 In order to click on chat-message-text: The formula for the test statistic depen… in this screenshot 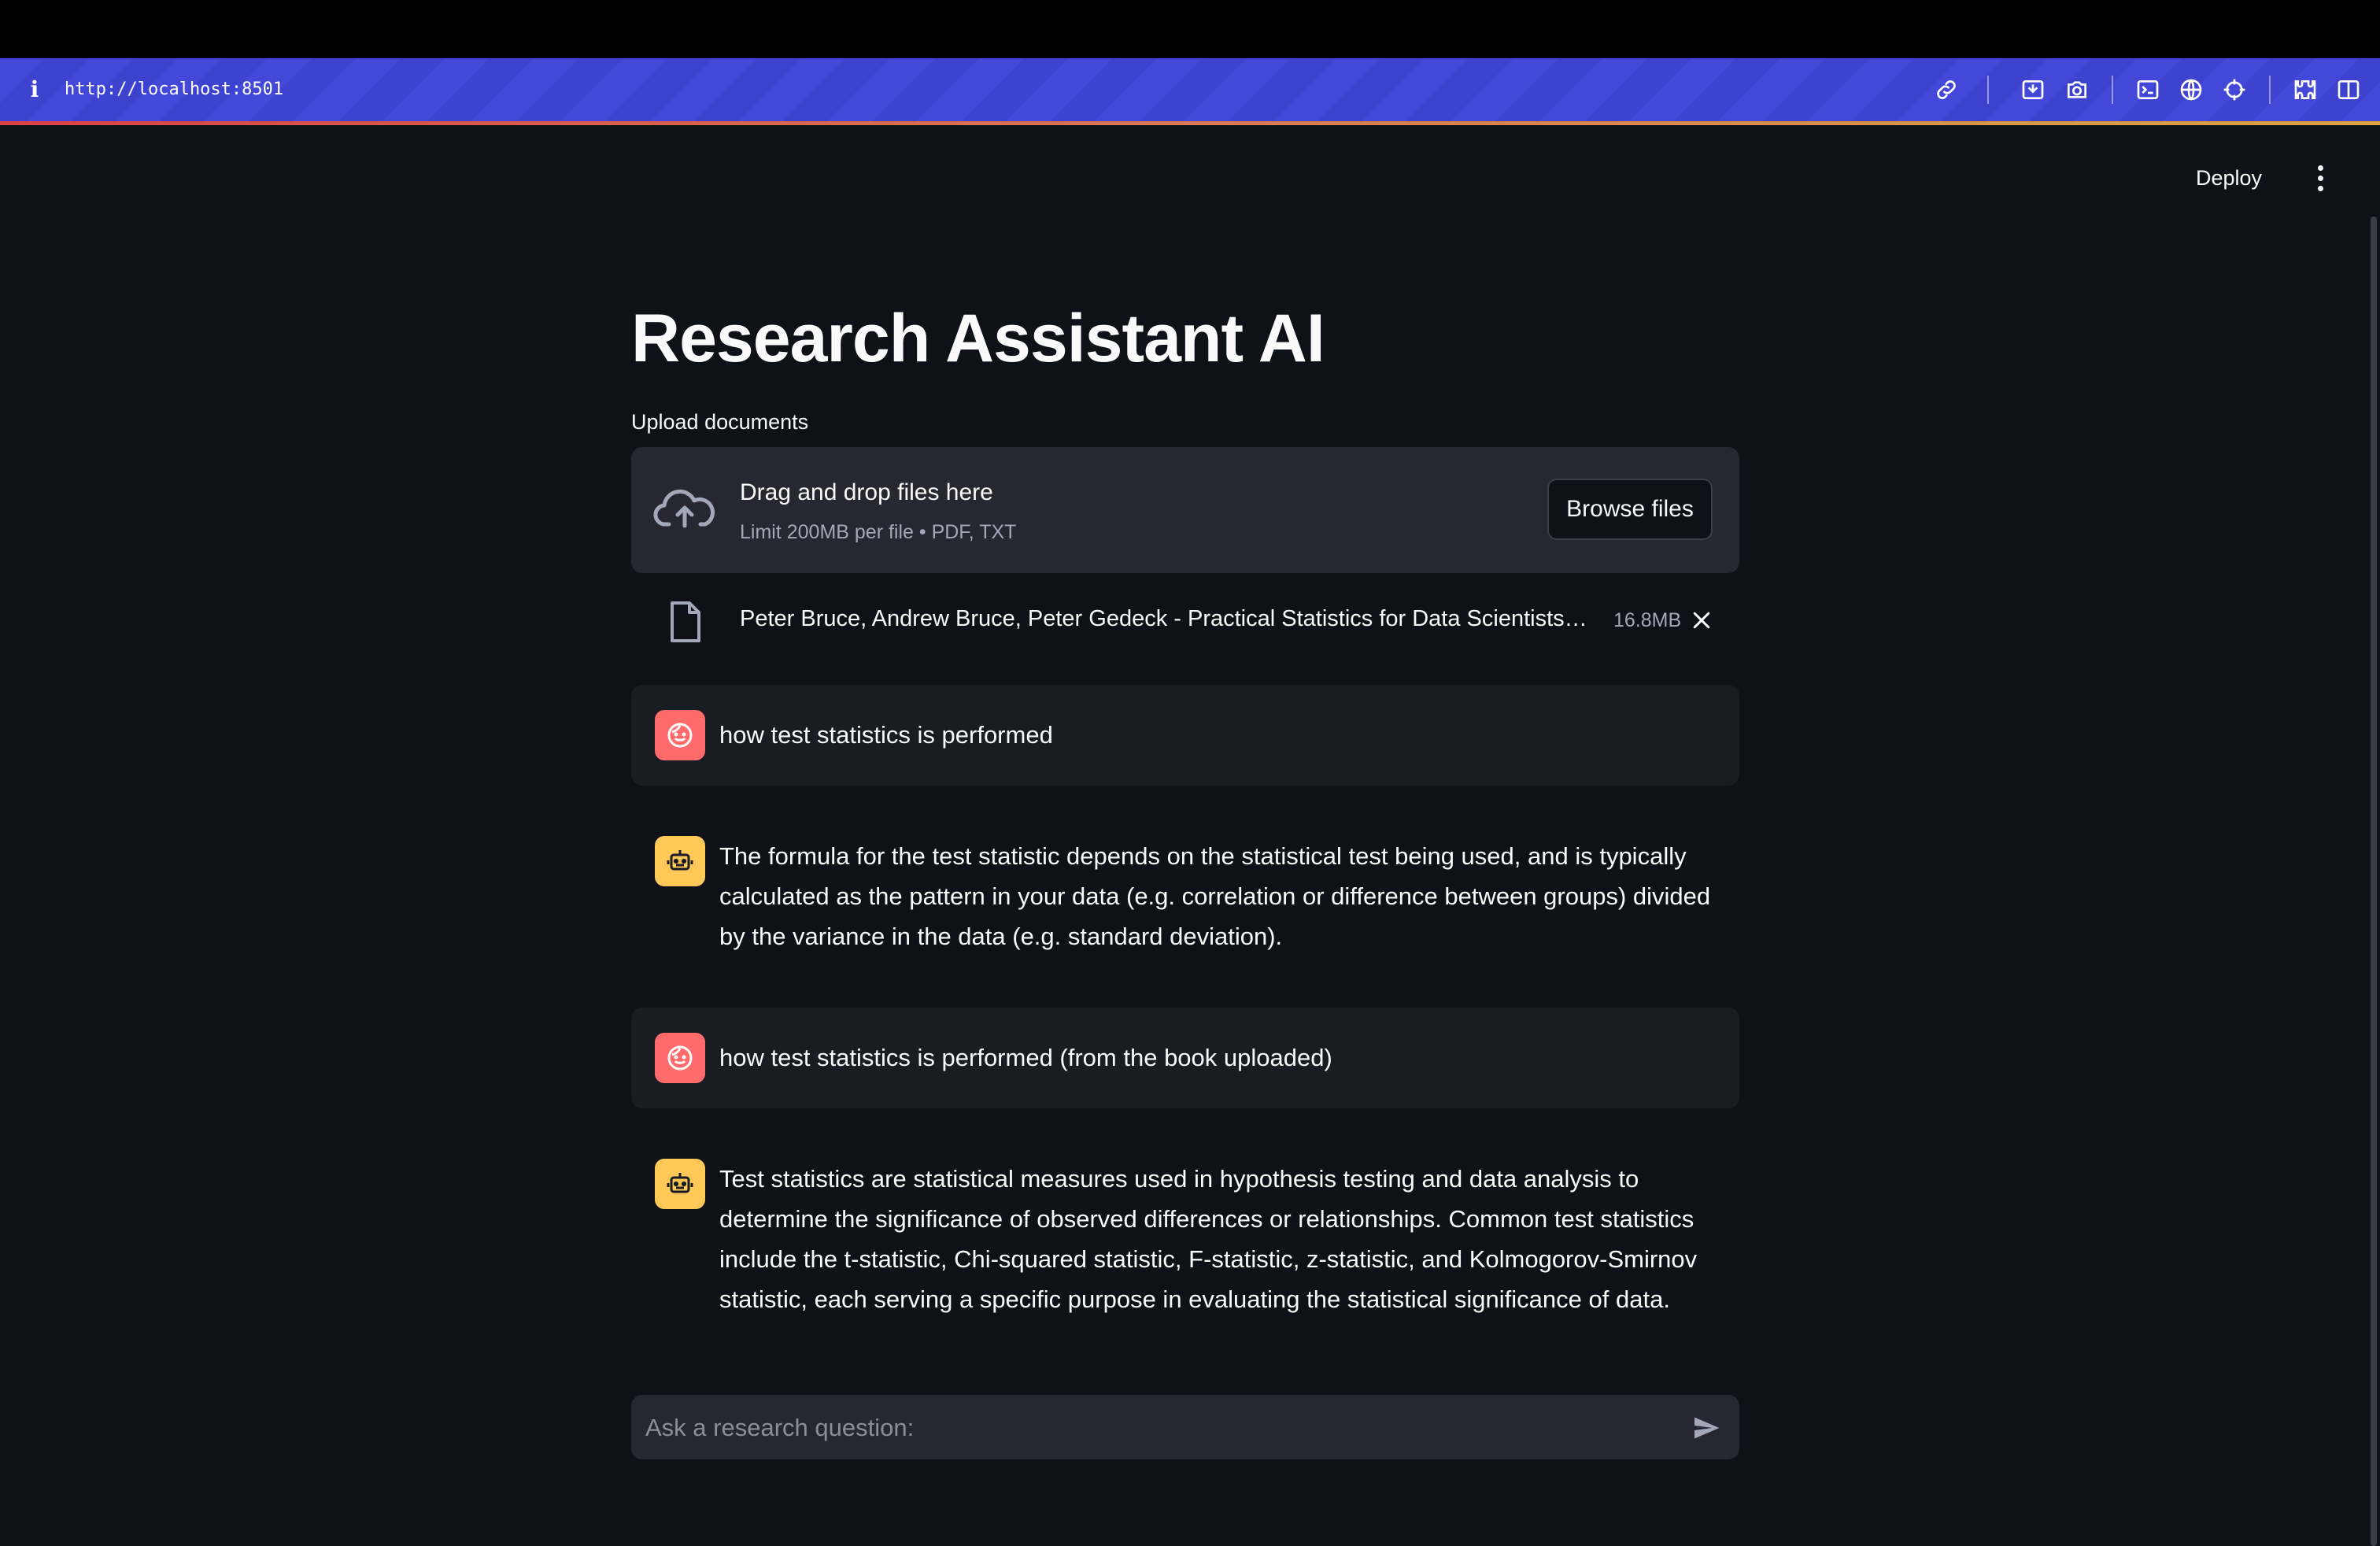, I will do `click(1215, 896)`.